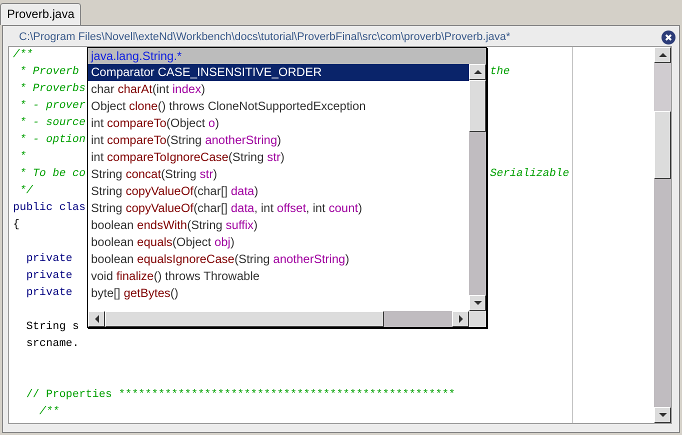 This screenshot has height=435, width=682. I want to click on code-line: public clas, so click(49, 208).